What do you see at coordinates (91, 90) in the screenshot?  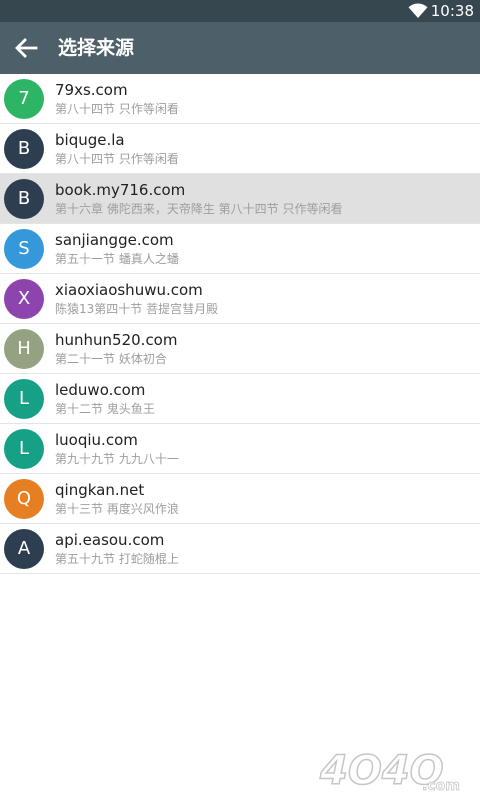 I see `source-name: 79xs.com` at bounding box center [91, 90].